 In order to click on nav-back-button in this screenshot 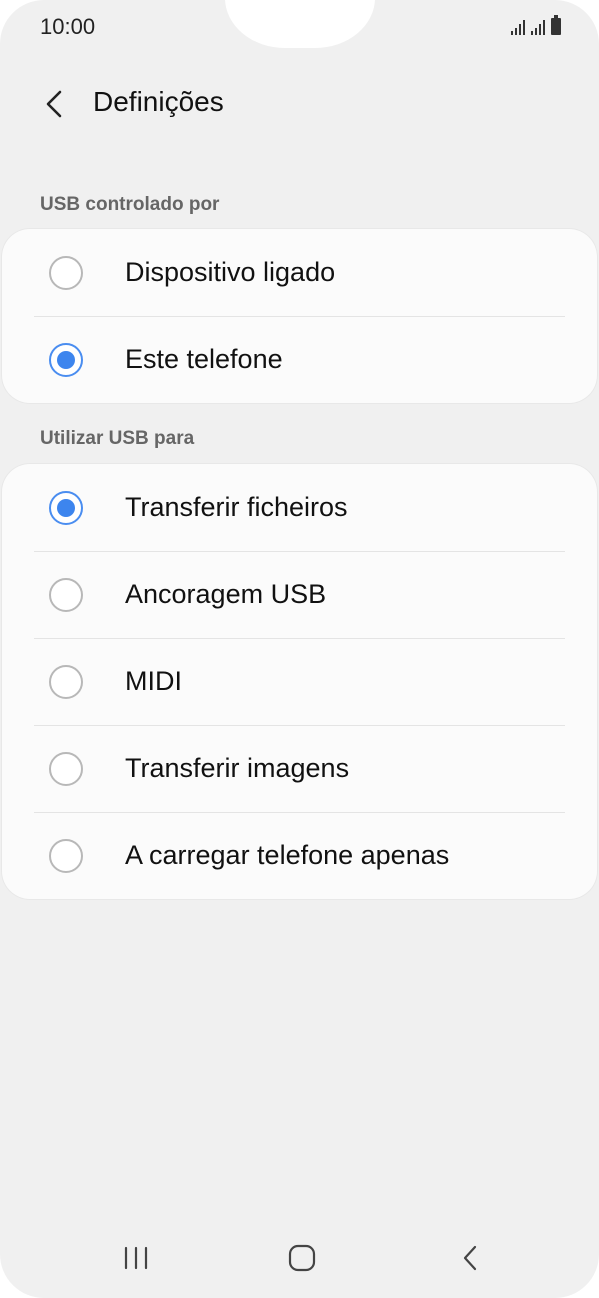, I will do `click(470, 1258)`.